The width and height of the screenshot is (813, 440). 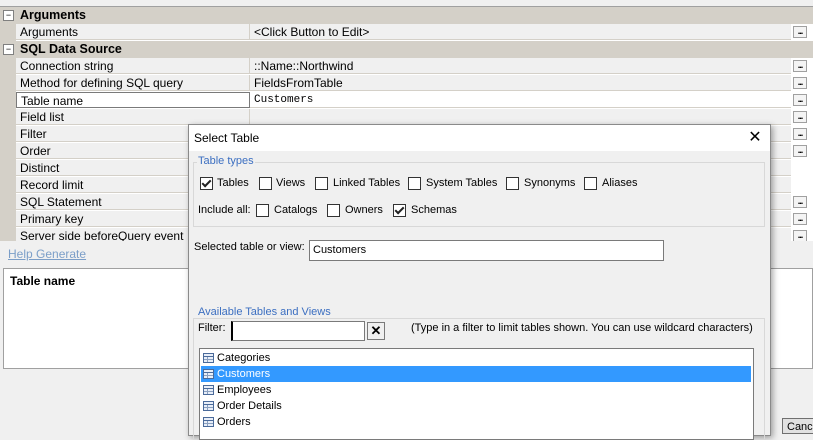 I want to click on table-types-legend: Table types, so click(x=226, y=161).